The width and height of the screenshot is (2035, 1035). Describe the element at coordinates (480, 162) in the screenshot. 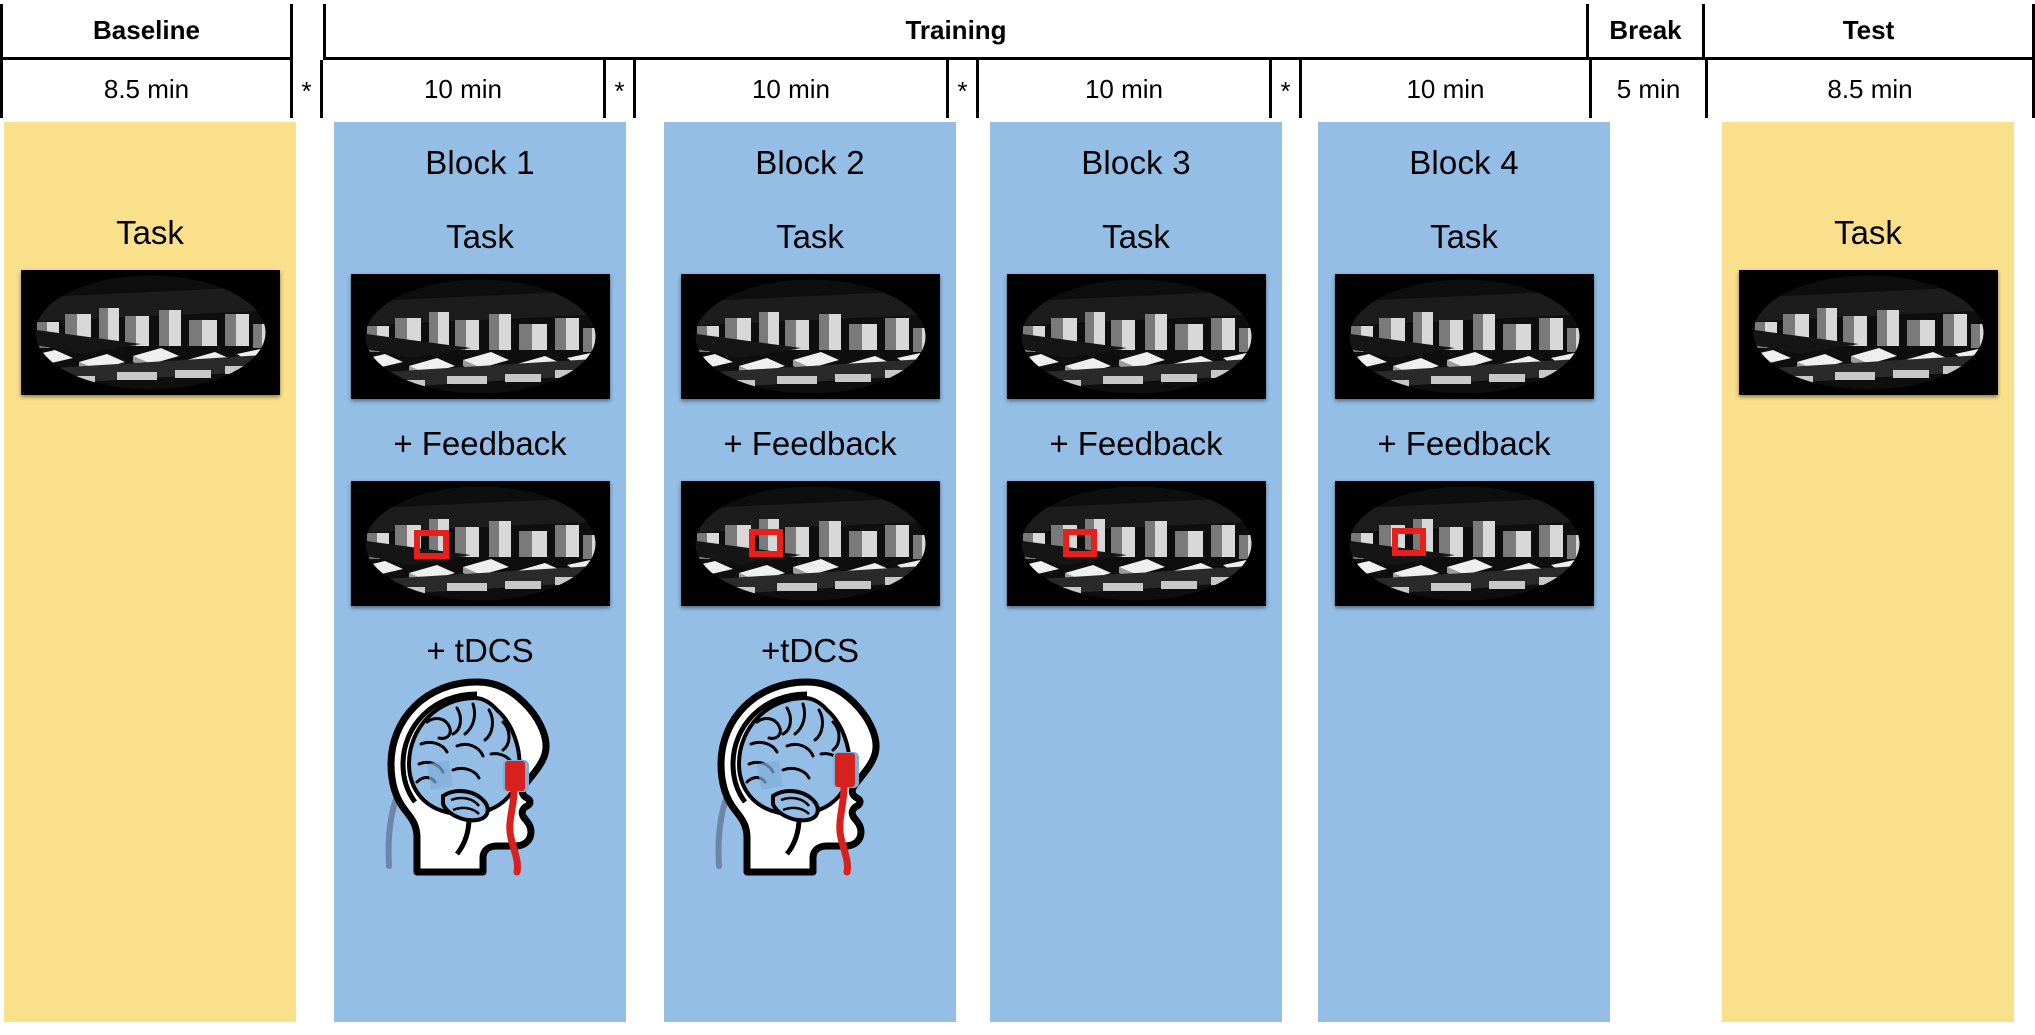

I see `block-1-title: Block 1` at that location.